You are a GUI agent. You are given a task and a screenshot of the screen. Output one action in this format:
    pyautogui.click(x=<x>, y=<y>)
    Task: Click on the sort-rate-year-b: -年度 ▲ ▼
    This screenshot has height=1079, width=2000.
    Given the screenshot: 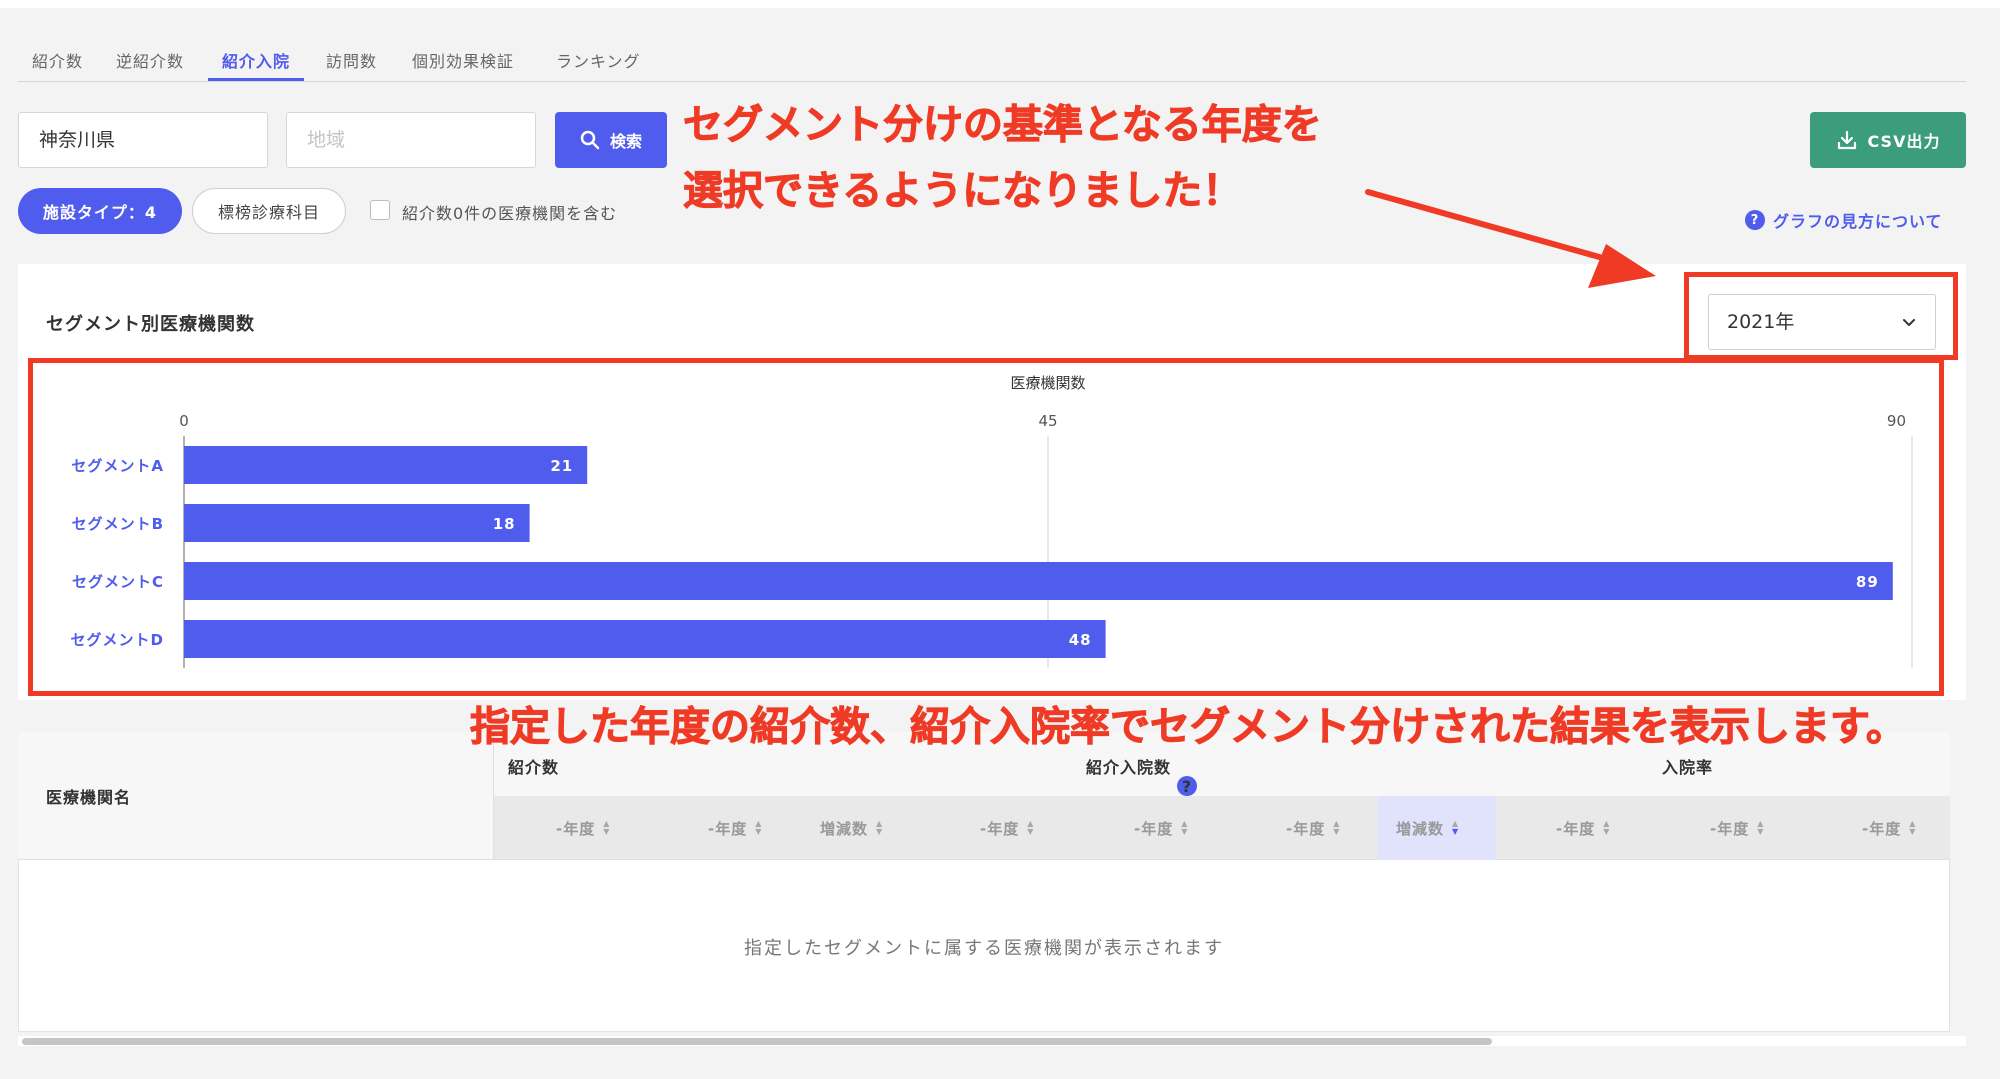 What is the action you would take?
    pyautogui.click(x=1737, y=828)
    